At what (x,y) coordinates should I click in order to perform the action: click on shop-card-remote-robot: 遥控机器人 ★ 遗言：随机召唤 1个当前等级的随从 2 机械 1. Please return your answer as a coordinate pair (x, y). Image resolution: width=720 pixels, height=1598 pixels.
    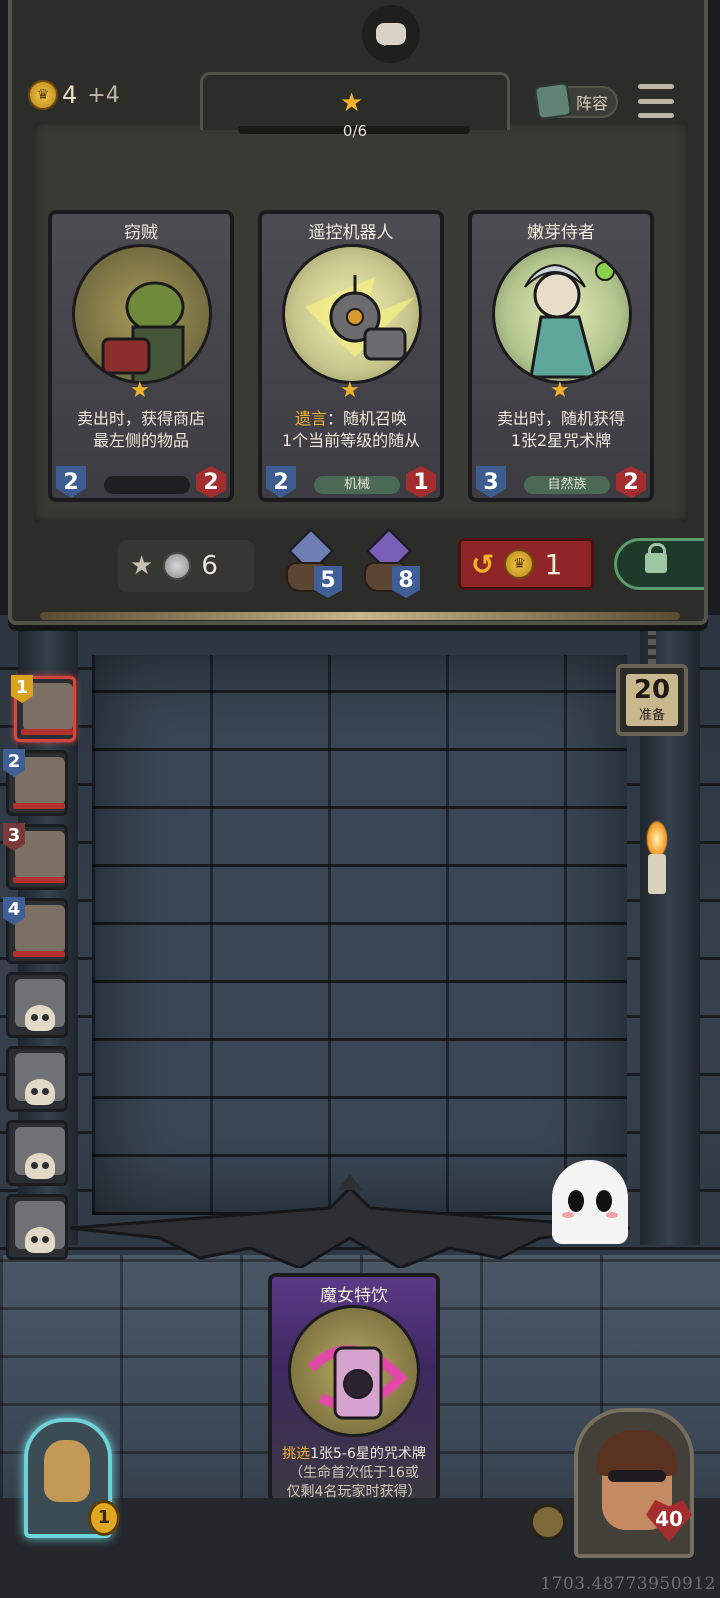
    Looking at the image, I should click on (351, 356).